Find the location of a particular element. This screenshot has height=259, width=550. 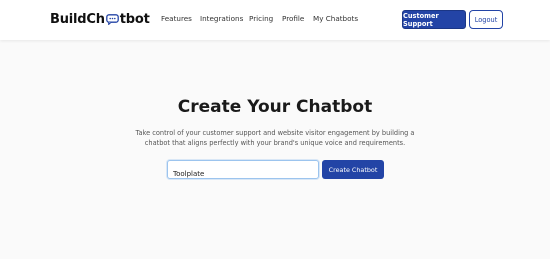

nav-item-pricing: Pricing is located at coordinates (261, 18).